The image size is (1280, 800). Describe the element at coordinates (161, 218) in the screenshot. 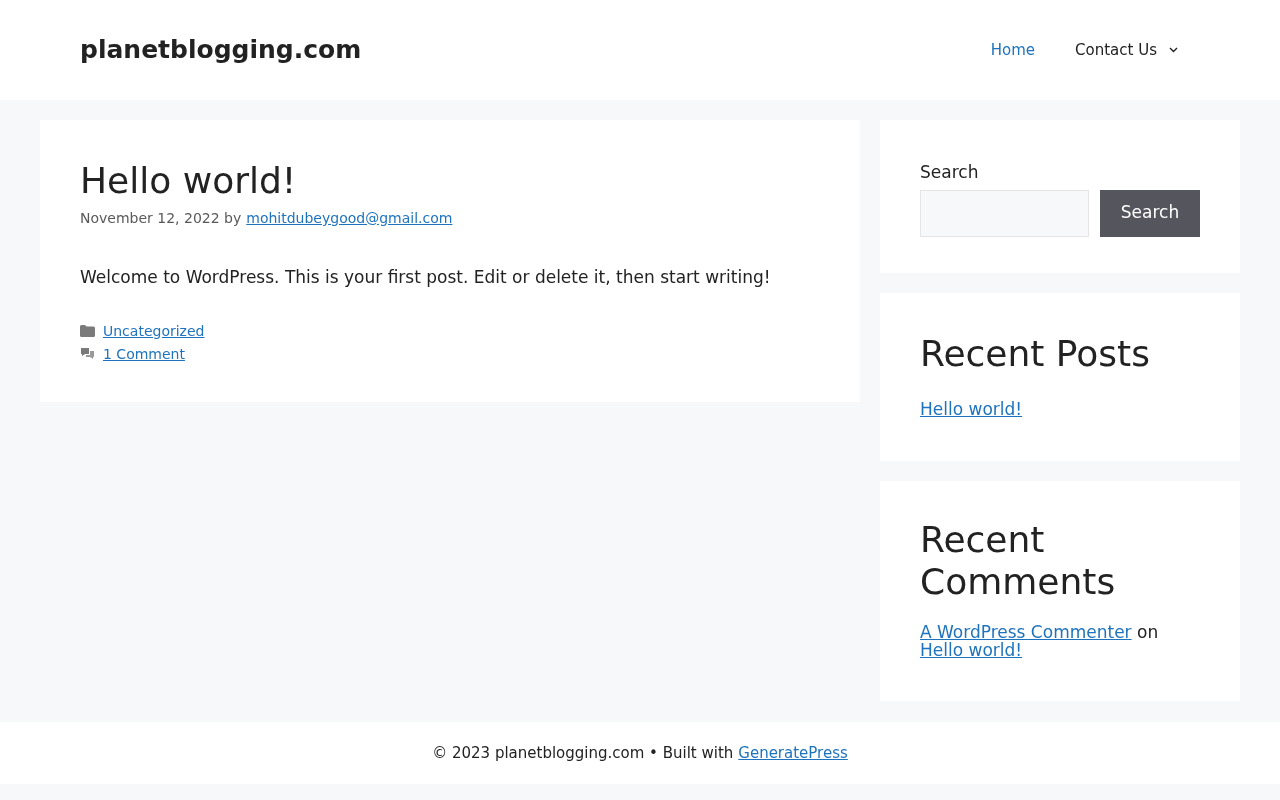

I see `post-meta: November 12, 2022 by` at that location.